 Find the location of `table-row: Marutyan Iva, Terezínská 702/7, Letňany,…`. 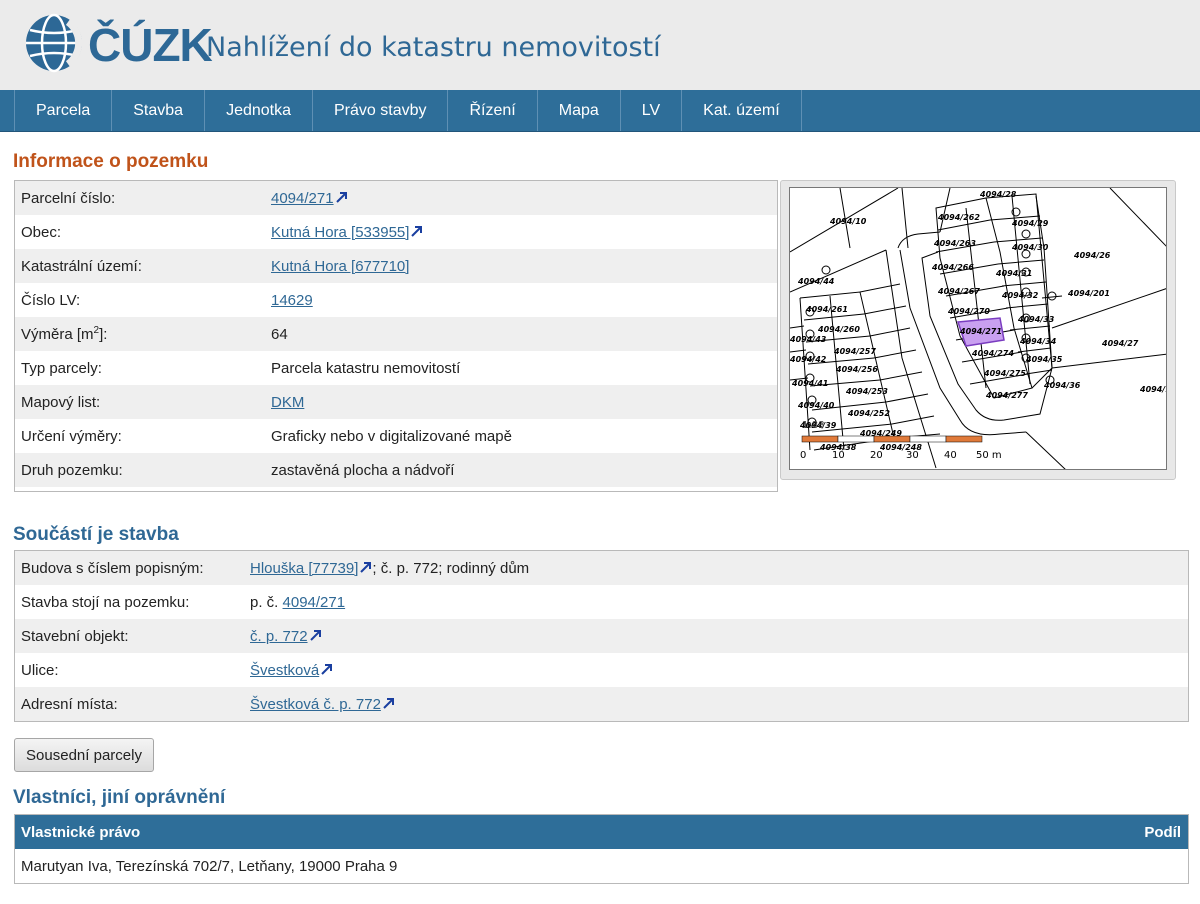

table-row: Marutyan Iva, Terezínská 702/7, Letňany,… is located at coordinates (601, 866).